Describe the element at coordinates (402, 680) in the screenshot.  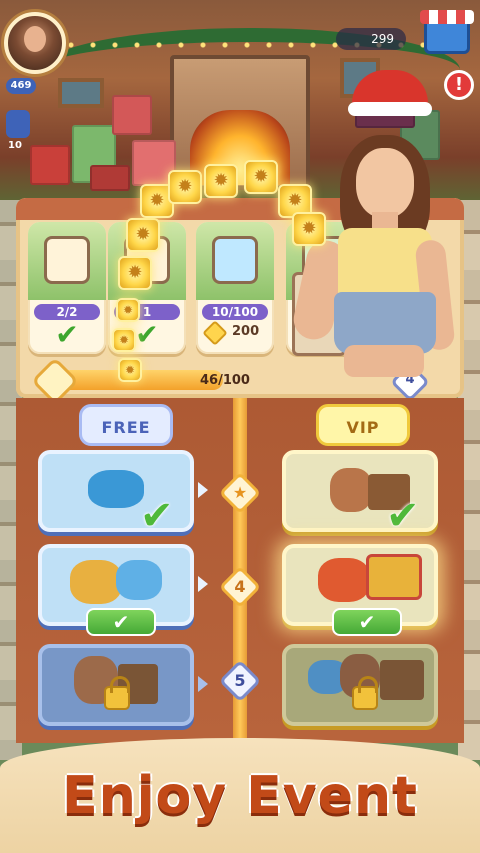
I see `toolbox-icon` at that location.